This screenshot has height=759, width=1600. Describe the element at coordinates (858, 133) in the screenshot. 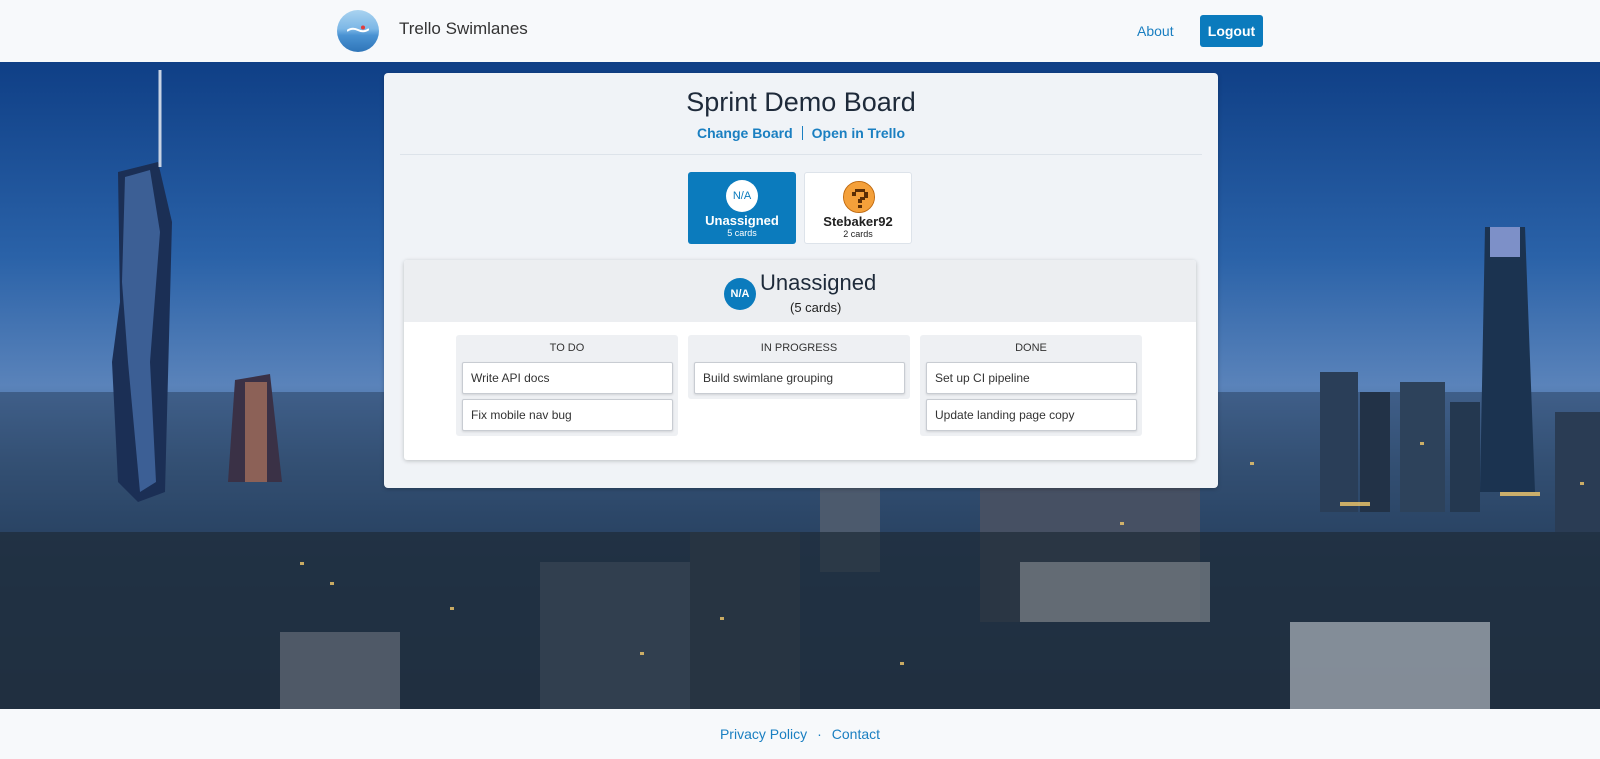

I see `open-in-trello-link: Open in Trello` at that location.